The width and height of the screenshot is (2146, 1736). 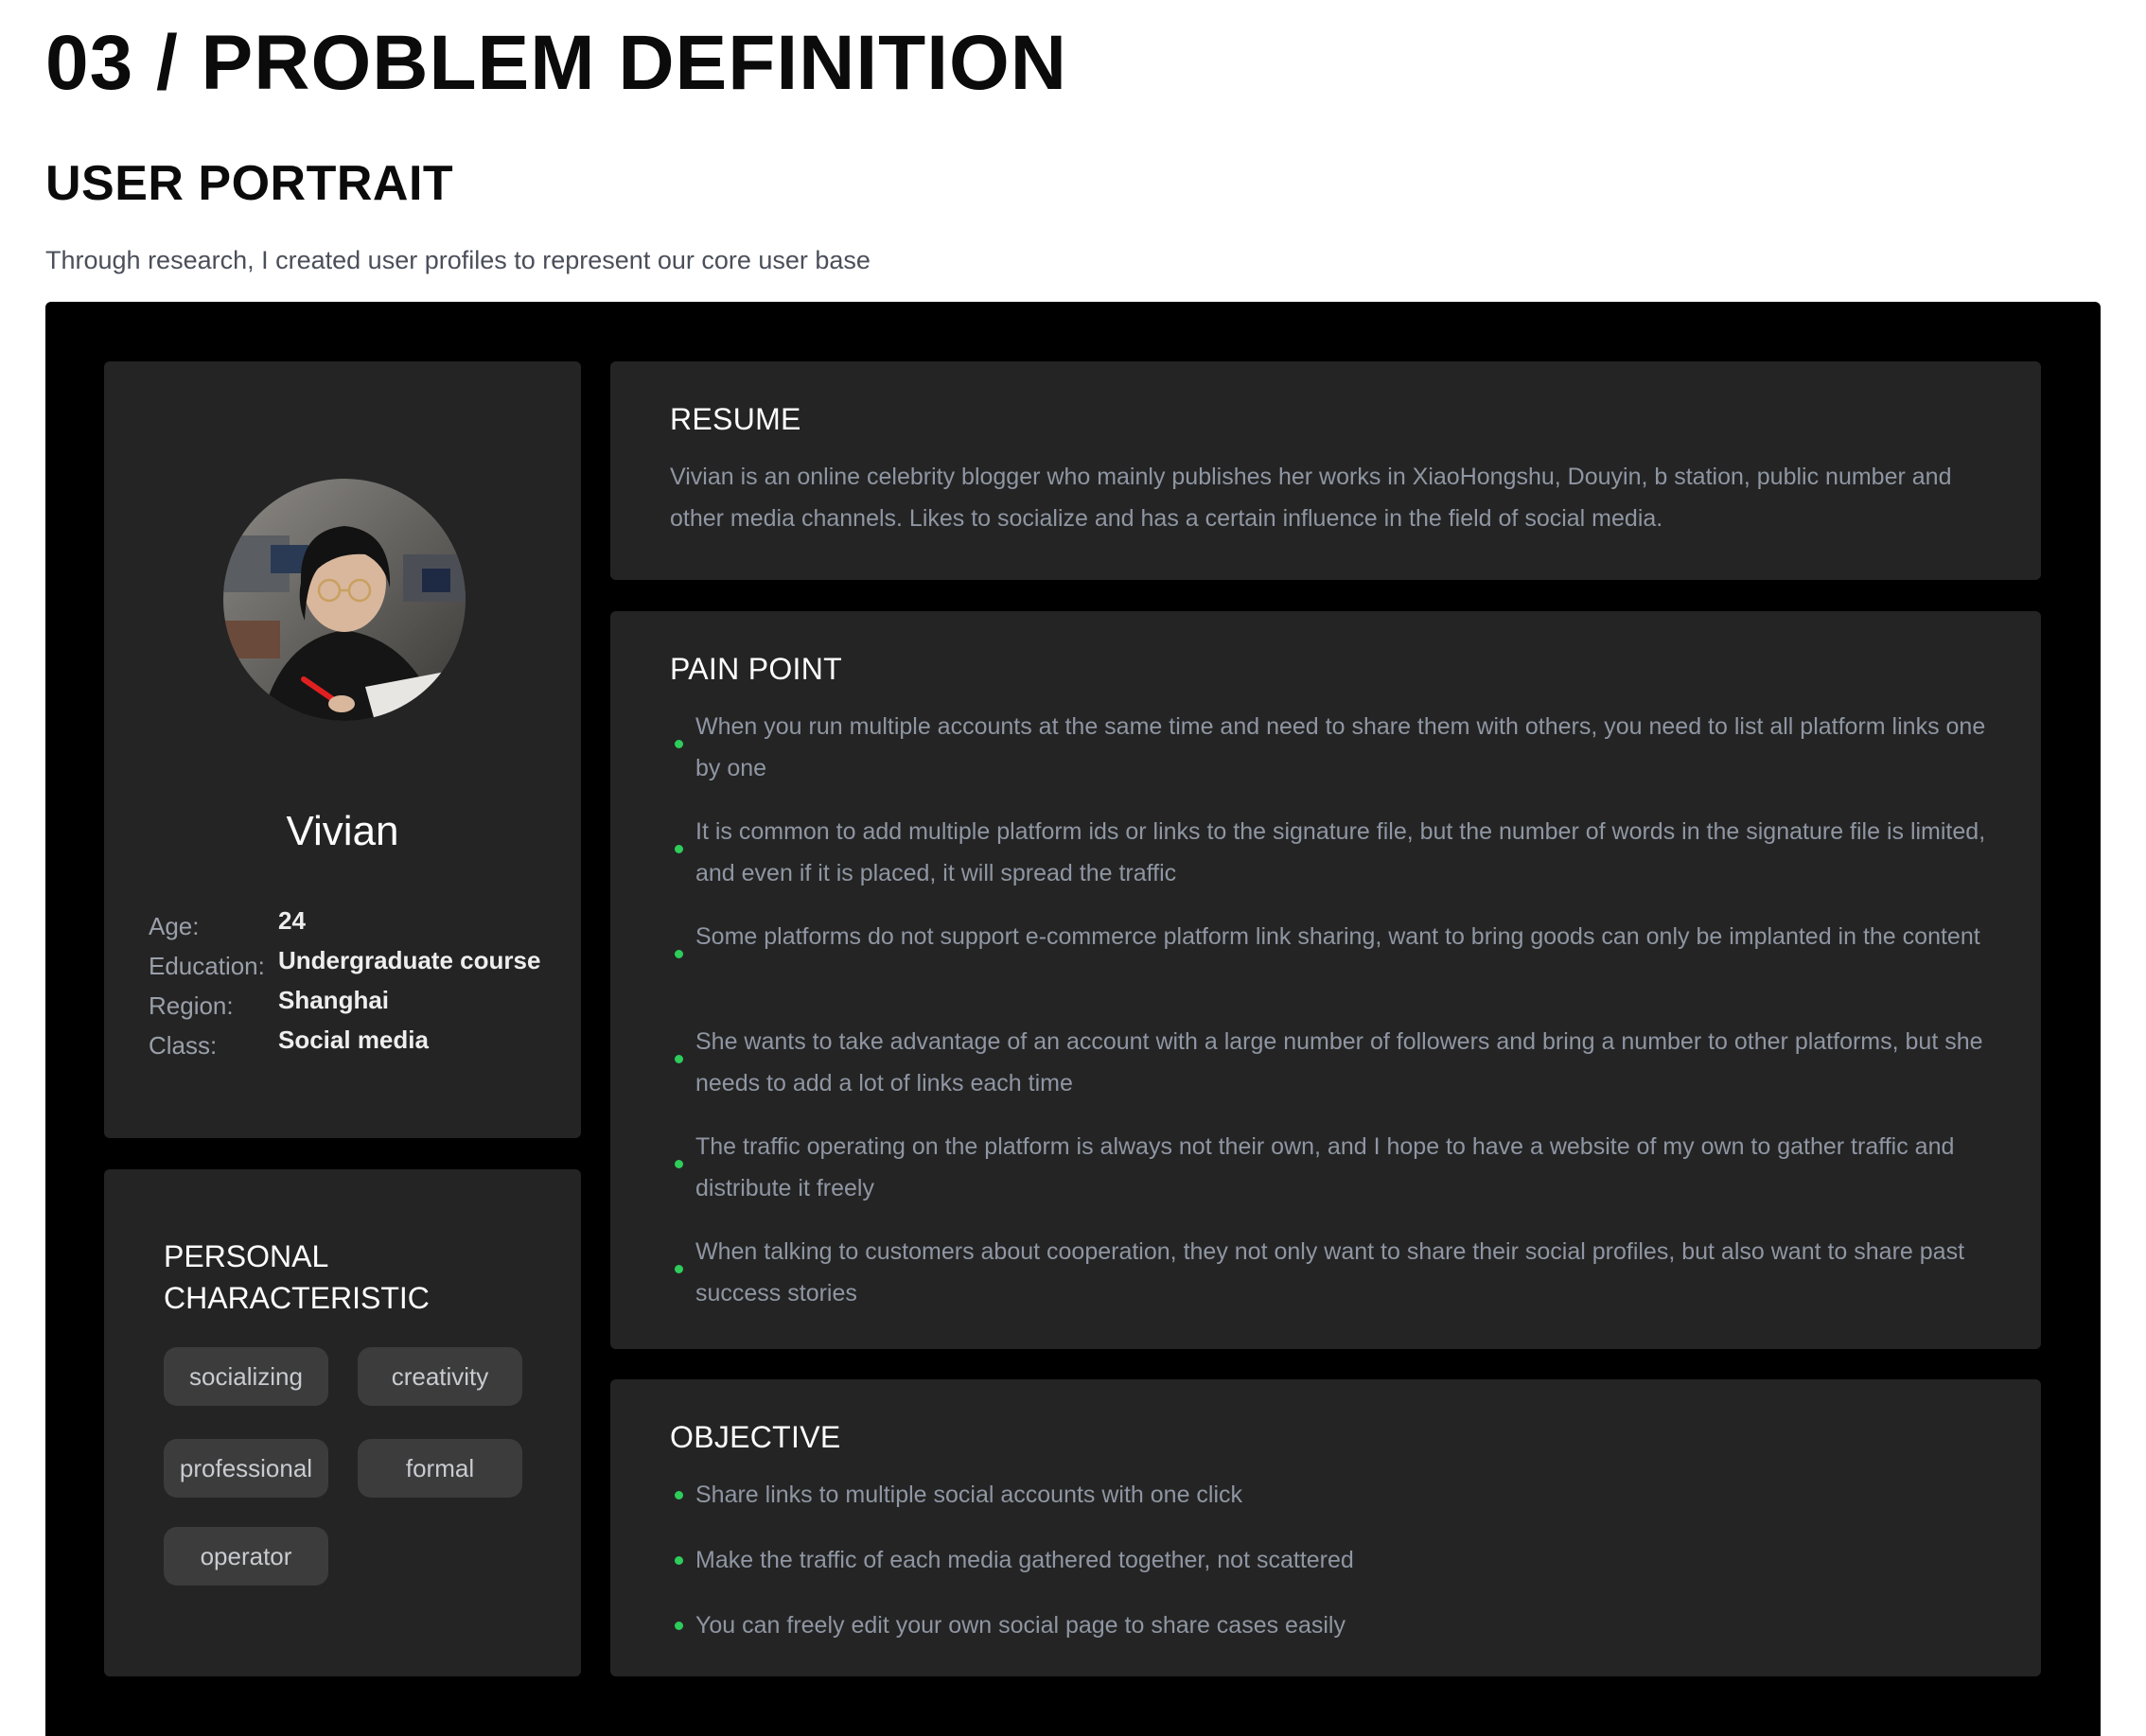 I want to click on info-label: Region:, so click(x=191, y=1005).